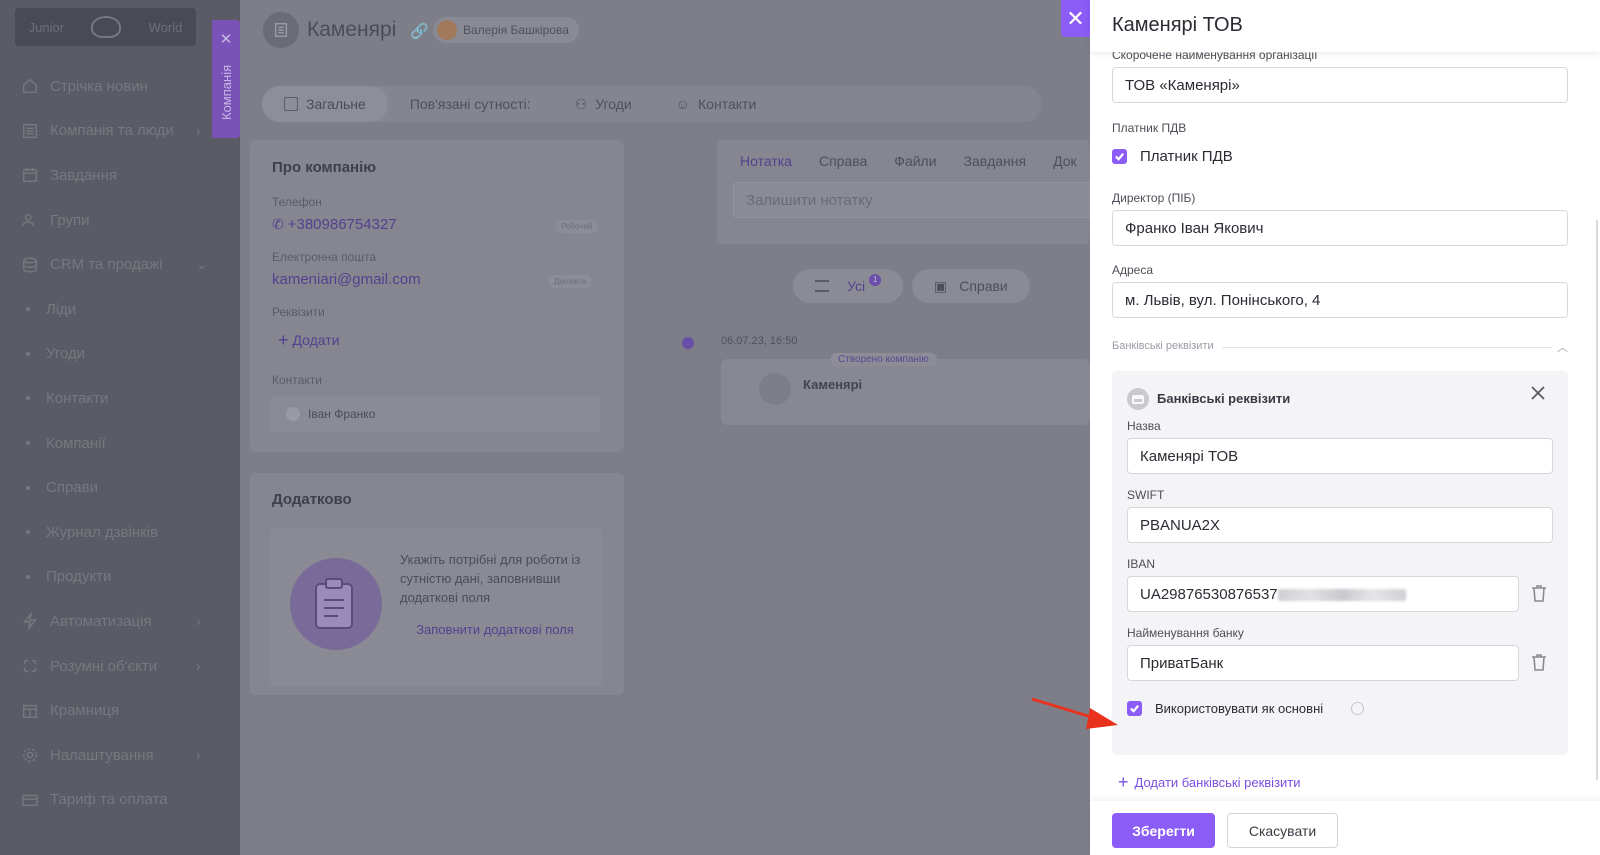  What do you see at coordinates (1185, 633) in the screenshot?
I see `bank-name-label: Найменування банку` at bounding box center [1185, 633].